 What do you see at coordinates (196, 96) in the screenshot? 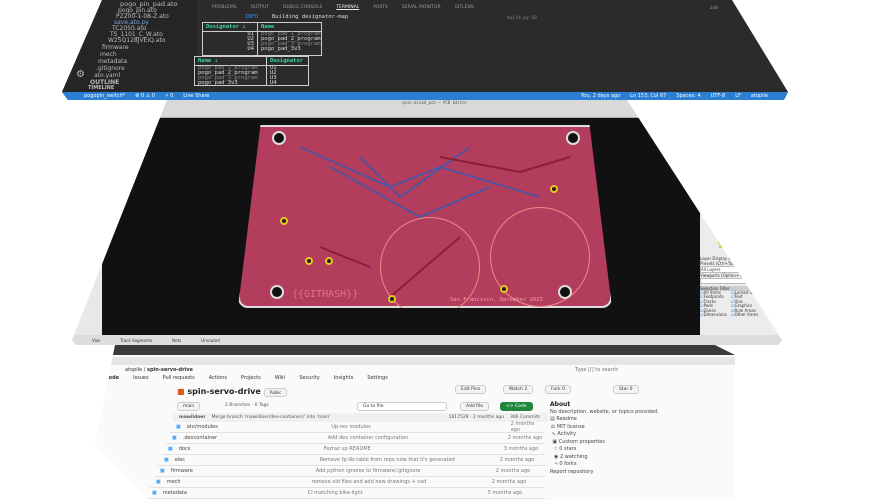
I see `live-share: Live Share` at bounding box center [196, 96].